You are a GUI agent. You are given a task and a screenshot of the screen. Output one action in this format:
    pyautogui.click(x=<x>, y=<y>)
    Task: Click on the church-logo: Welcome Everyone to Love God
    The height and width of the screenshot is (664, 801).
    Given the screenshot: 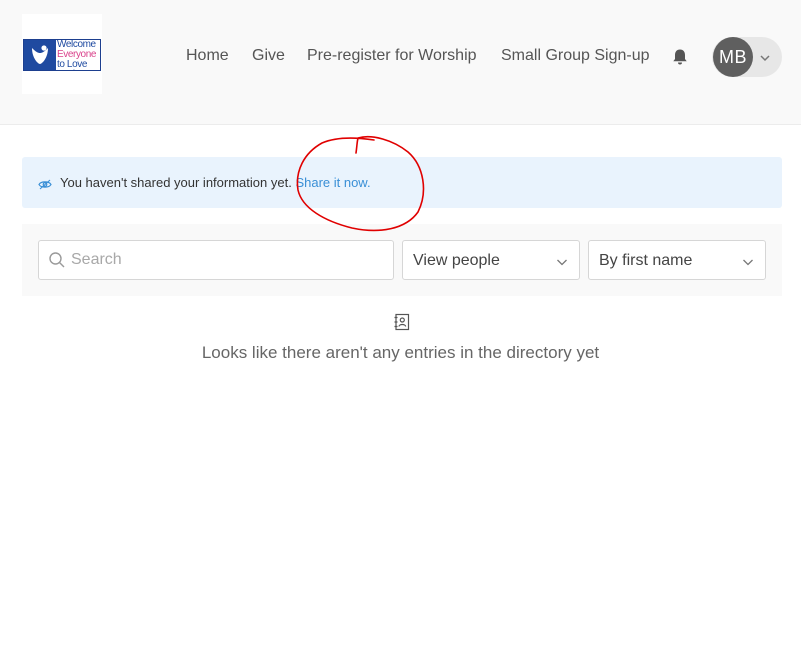 What is the action you would take?
    pyautogui.click(x=62, y=54)
    